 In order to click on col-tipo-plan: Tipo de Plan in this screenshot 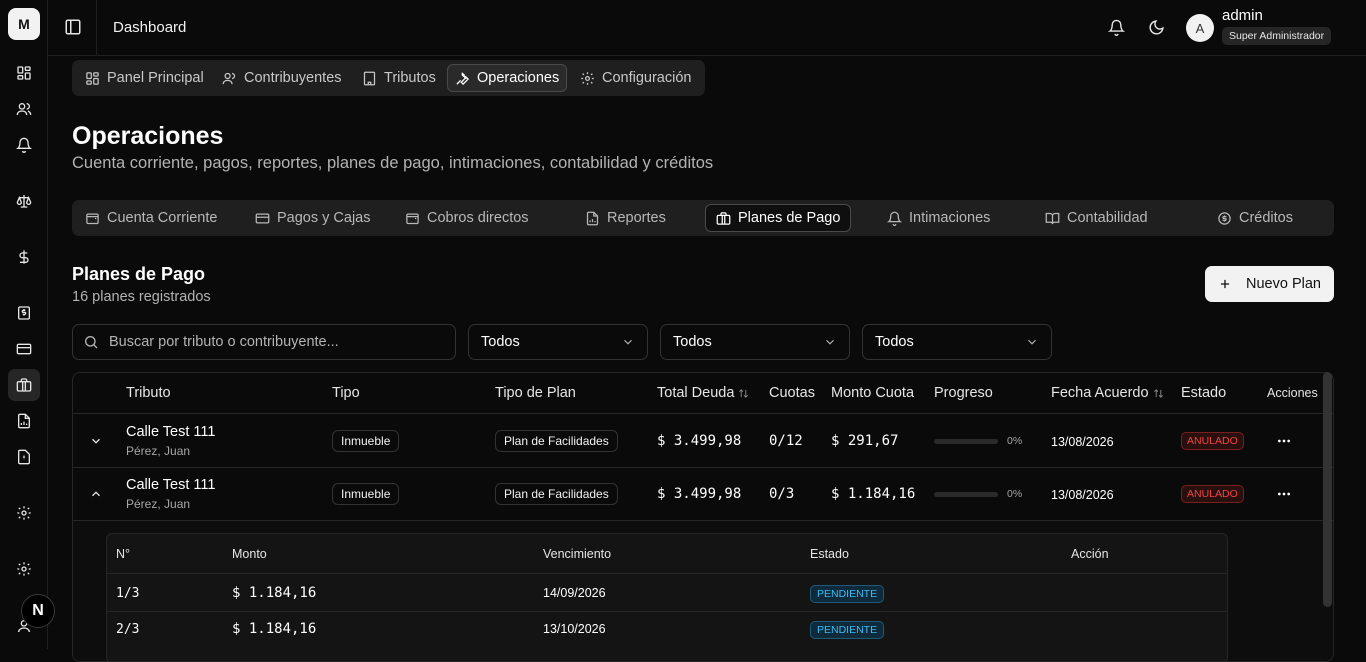, I will do `click(535, 393)`.